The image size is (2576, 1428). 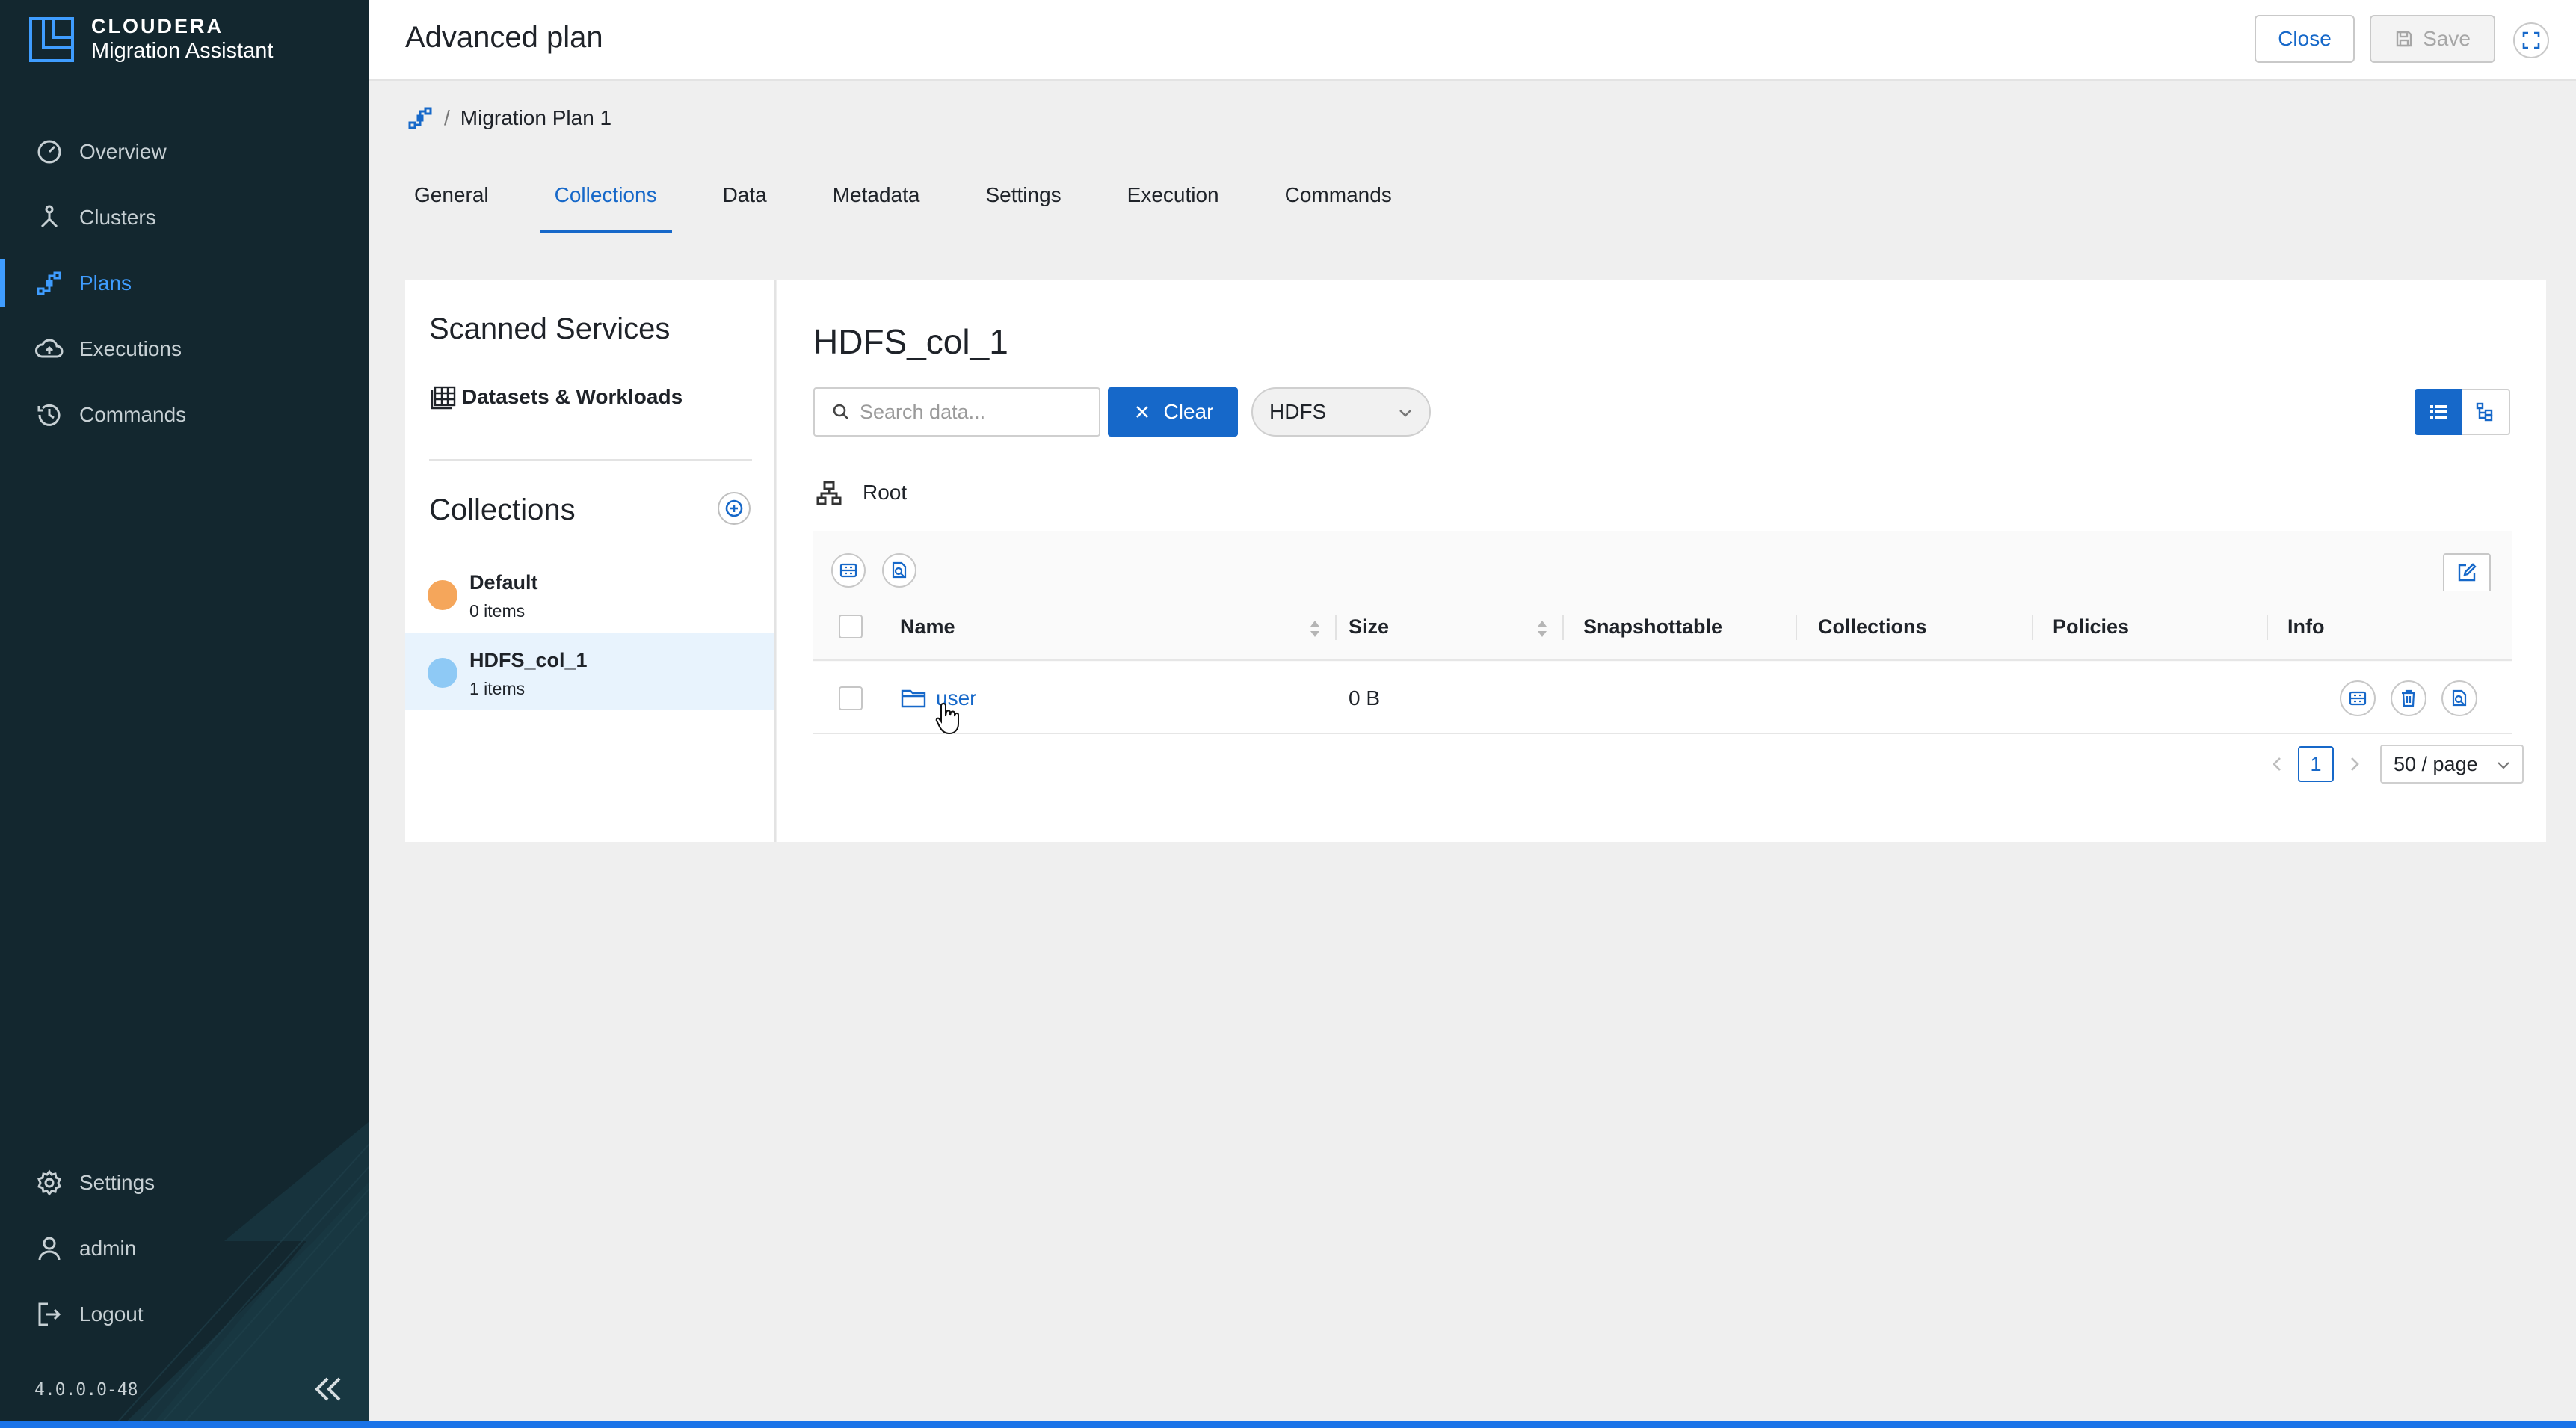 I want to click on expand-icon, so click(x=2531, y=40).